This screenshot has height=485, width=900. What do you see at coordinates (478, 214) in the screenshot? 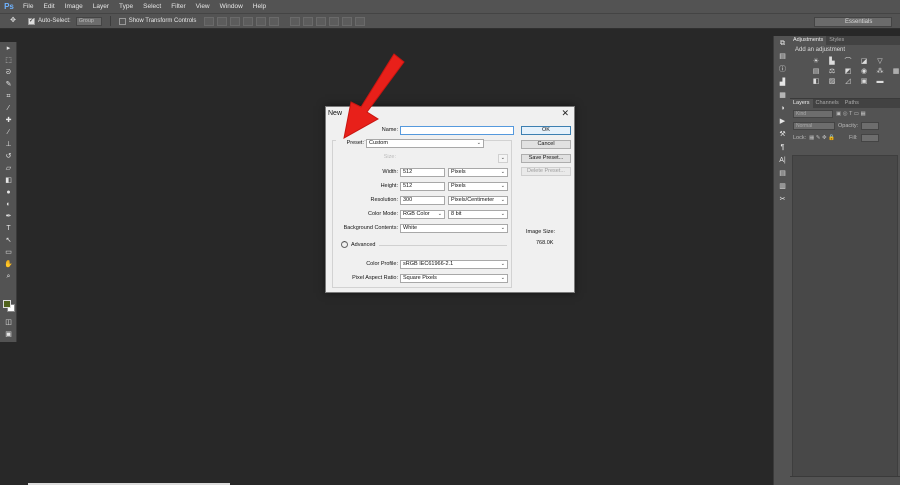
I see `bit-depth-dropdown: 8 bit ⌄` at bounding box center [478, 214].